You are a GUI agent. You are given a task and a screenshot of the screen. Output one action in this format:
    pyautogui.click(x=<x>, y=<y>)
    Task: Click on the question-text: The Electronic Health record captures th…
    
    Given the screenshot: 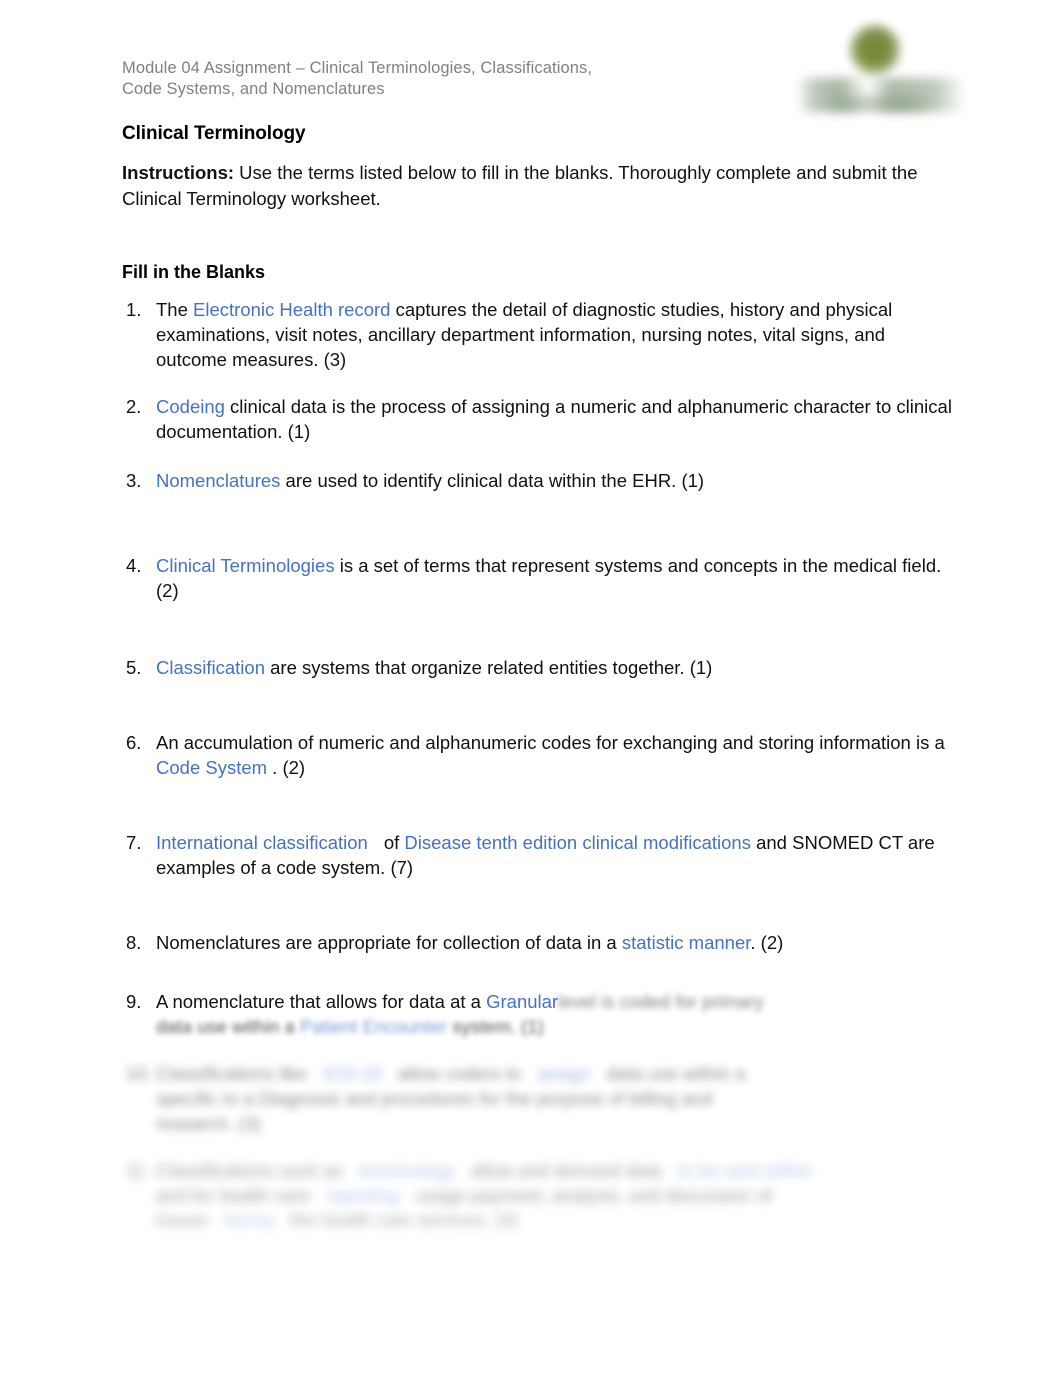 What is the action you would take?
    pyautogui.click(x=554, y=334)
    